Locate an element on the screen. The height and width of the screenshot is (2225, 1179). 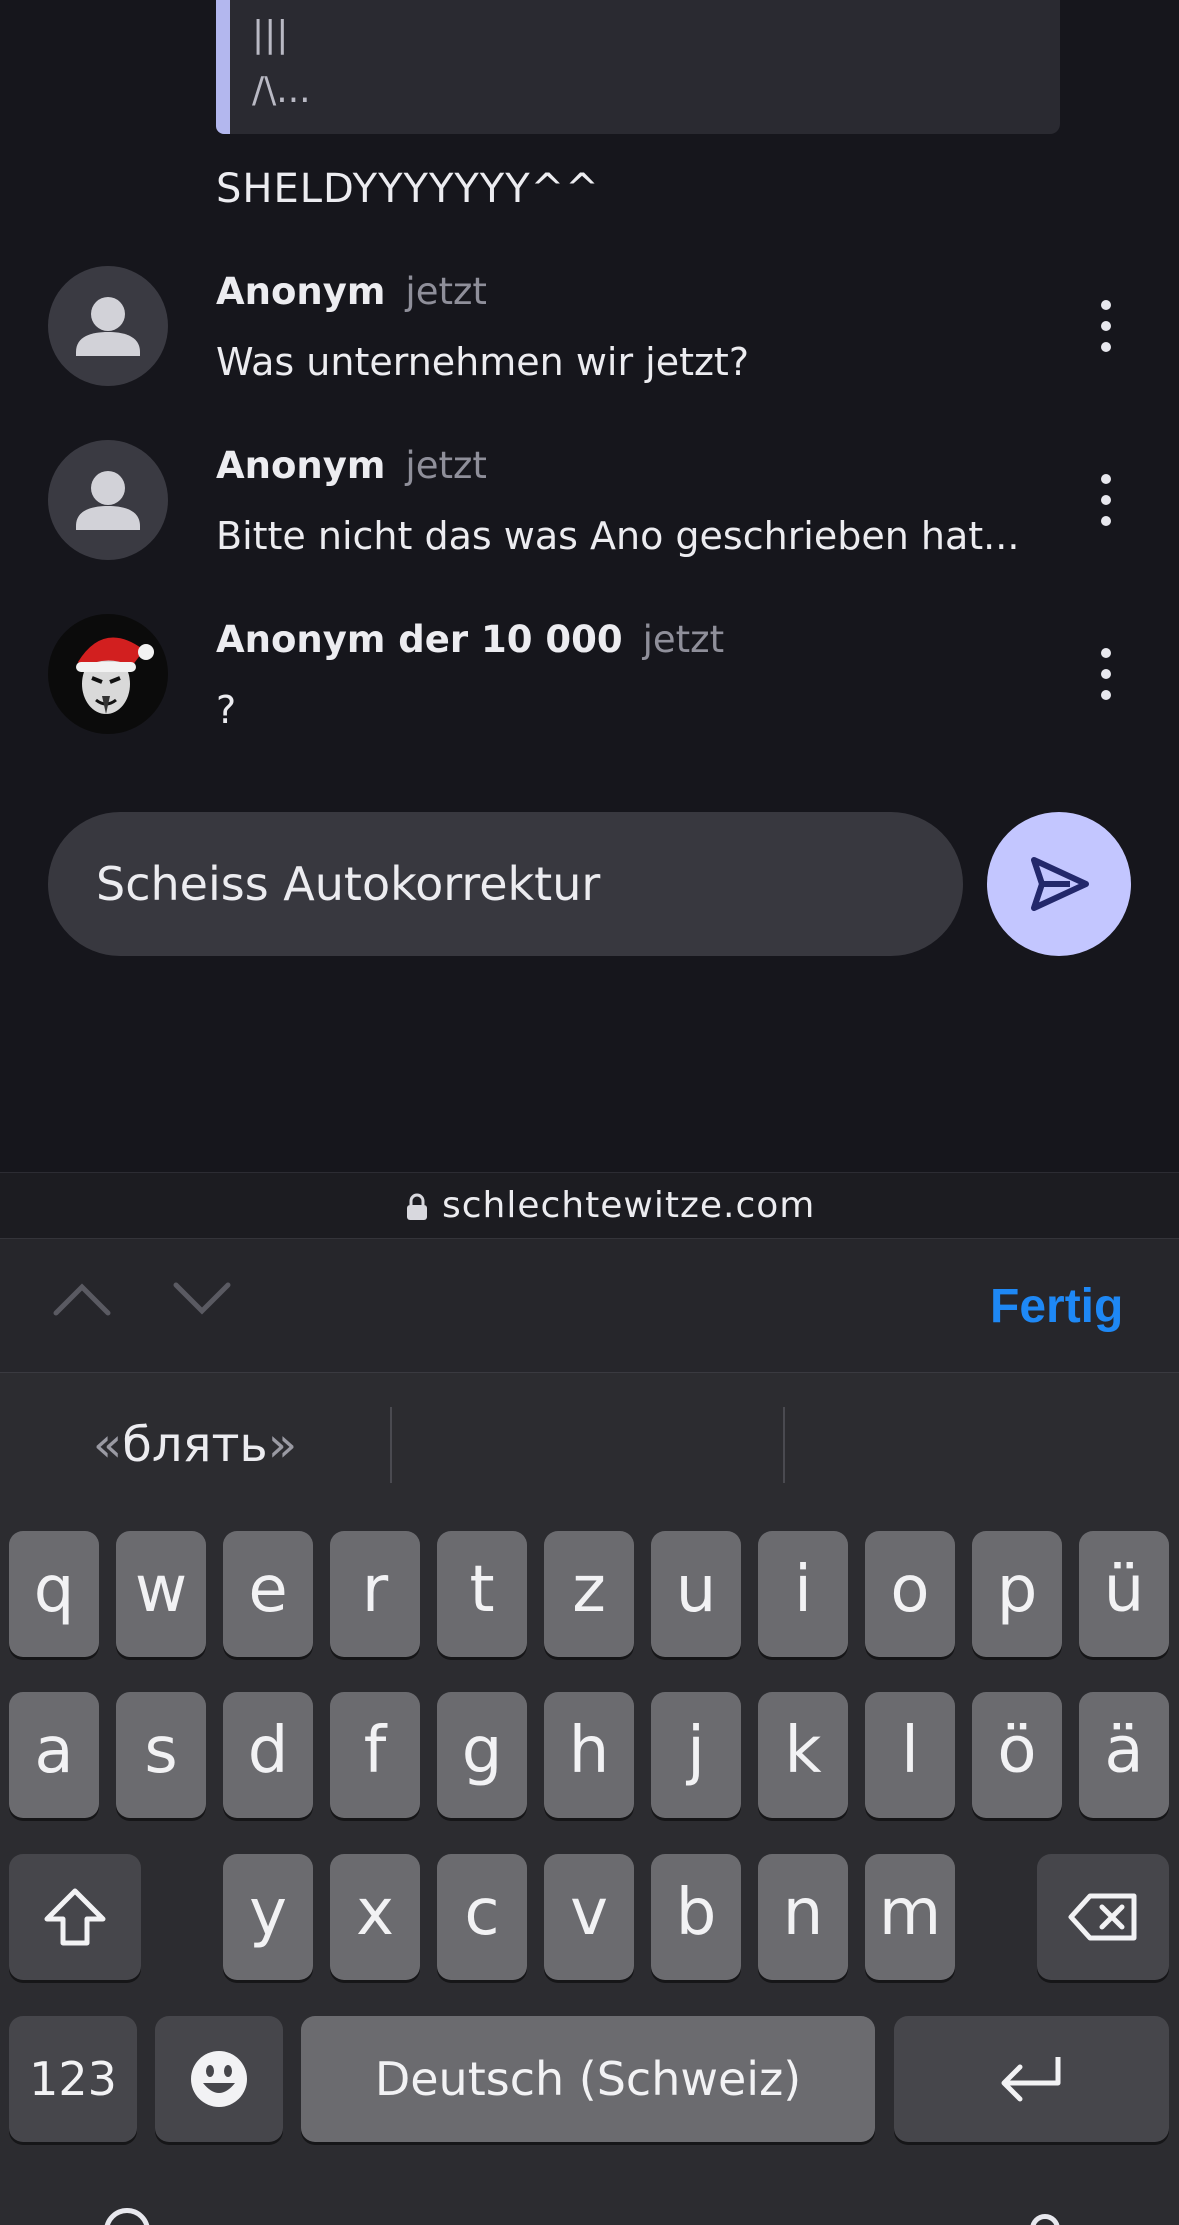
key-u: u is located at coordinates (696, 1594).